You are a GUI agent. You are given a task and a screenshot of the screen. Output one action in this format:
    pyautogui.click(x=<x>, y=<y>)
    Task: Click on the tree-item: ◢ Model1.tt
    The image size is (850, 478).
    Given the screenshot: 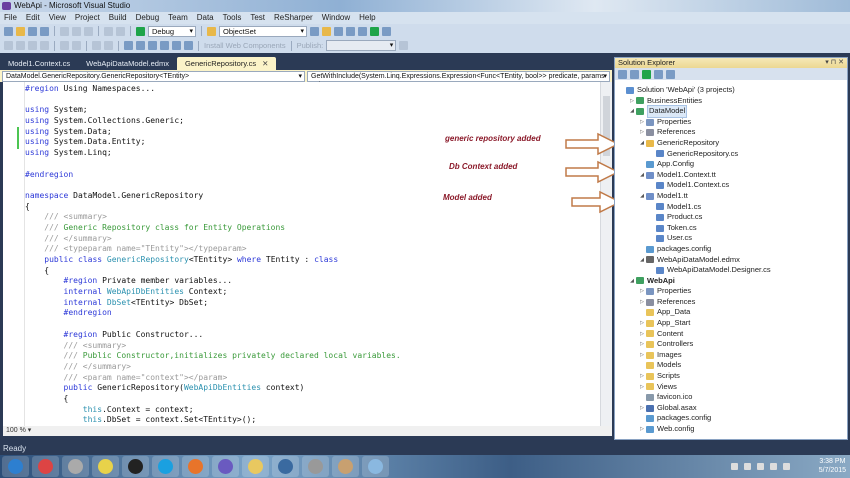 What is the action you would take?
    pyautogui.click(x=731, y=196)
    